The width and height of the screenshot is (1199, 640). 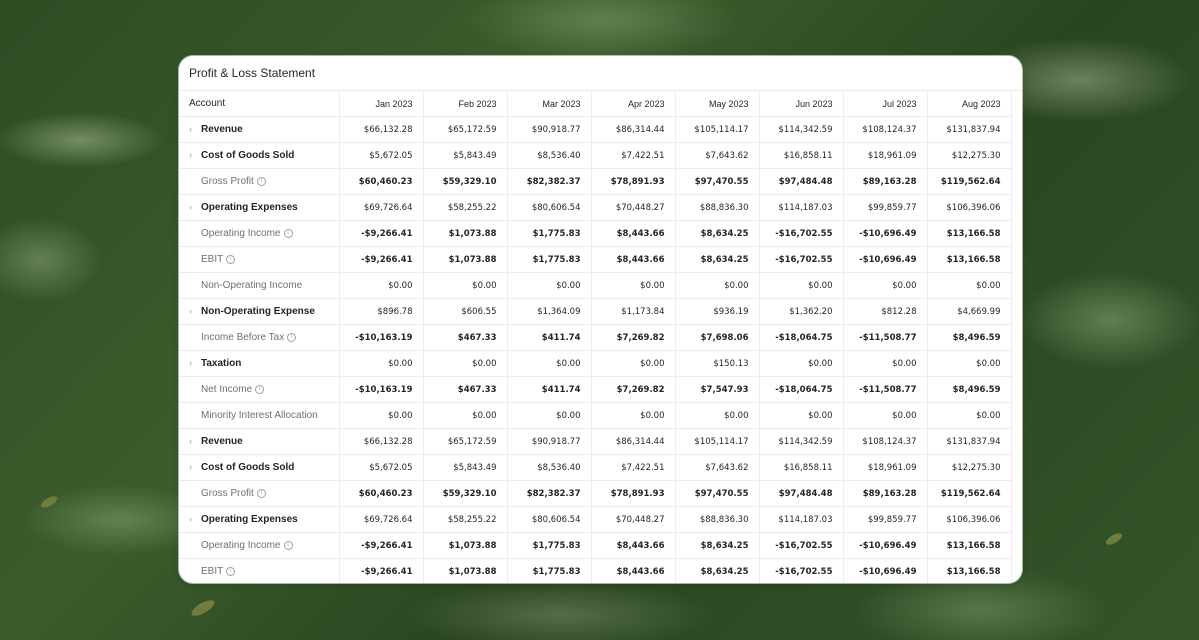 I want to click on value-cell: $1,364.09, so click(x=549, y=311).